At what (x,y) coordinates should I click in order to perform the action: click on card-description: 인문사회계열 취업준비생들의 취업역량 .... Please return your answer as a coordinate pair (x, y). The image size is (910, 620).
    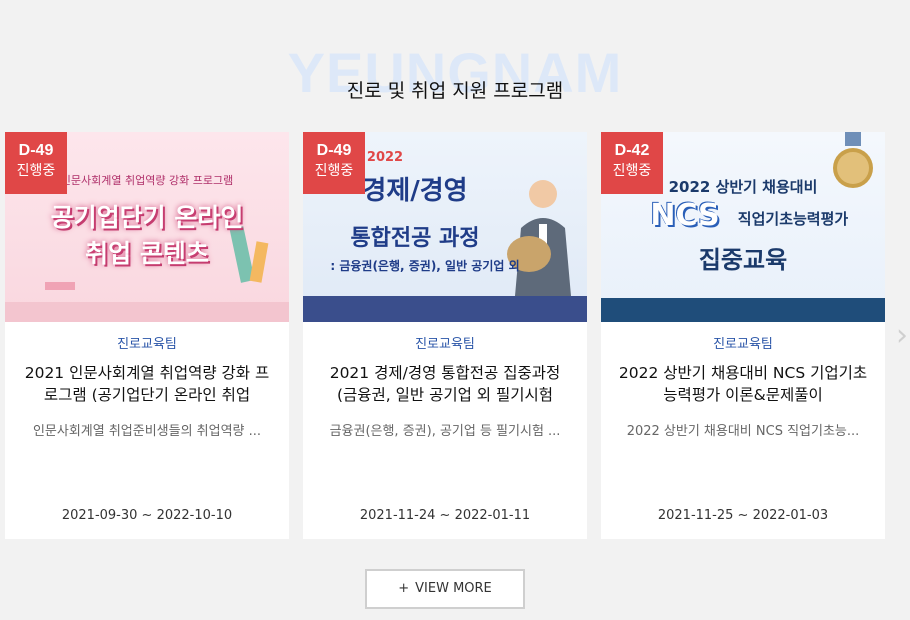
    Looking at the image, I should click on (147, 431).